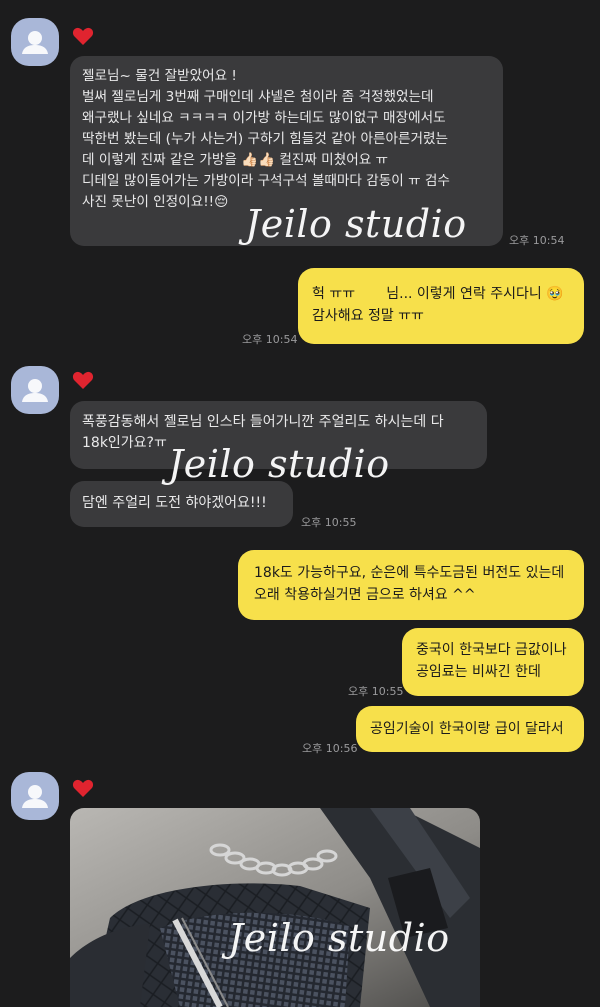  I want to click on message-bubble-sent: 공임기술이 한국이랑 급이 달라서, so click(470, 729).